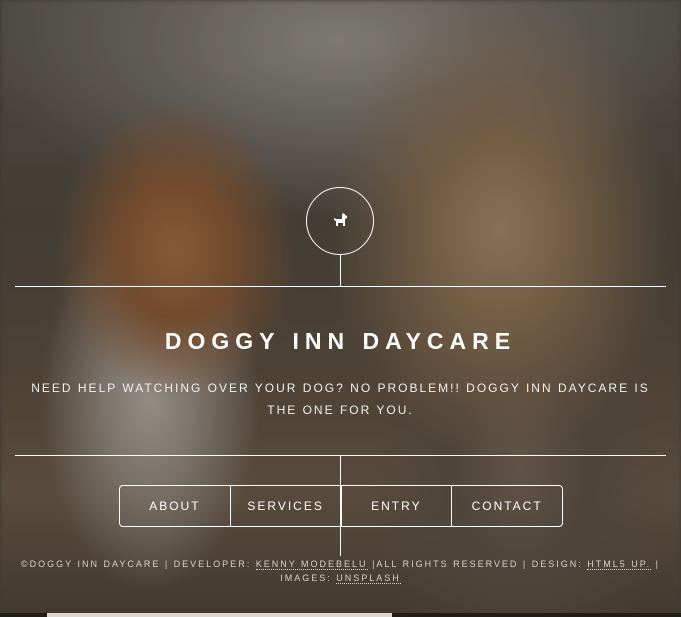 The height and width of the screenshot is (617, 681). I want to click on nav-services: SERVICES, so click(285, 506).